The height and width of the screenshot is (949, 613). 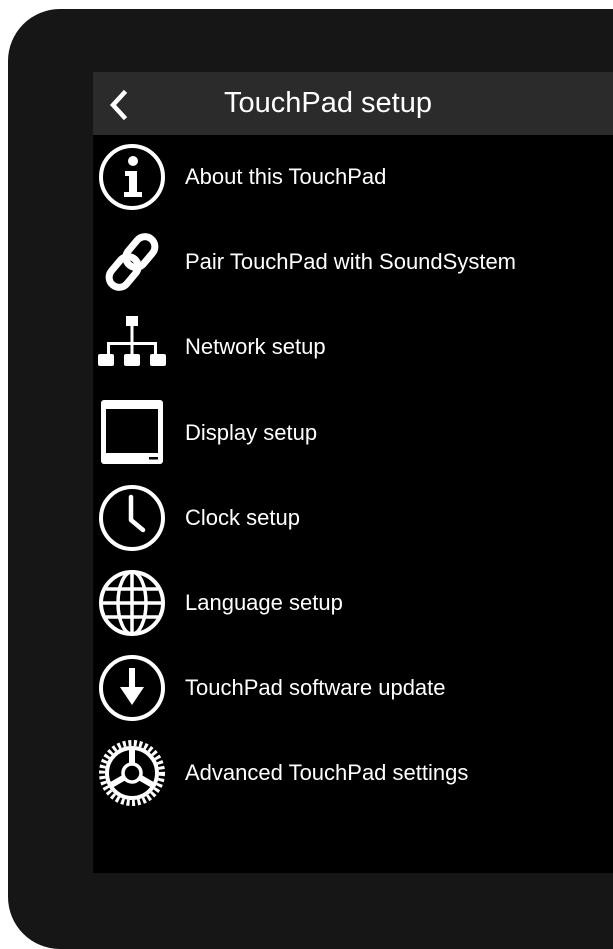 What do you see at coordinates (353, 440) in the screenshot?
I see `menu-item-display: Display setup` at bounding box center [353, 440].